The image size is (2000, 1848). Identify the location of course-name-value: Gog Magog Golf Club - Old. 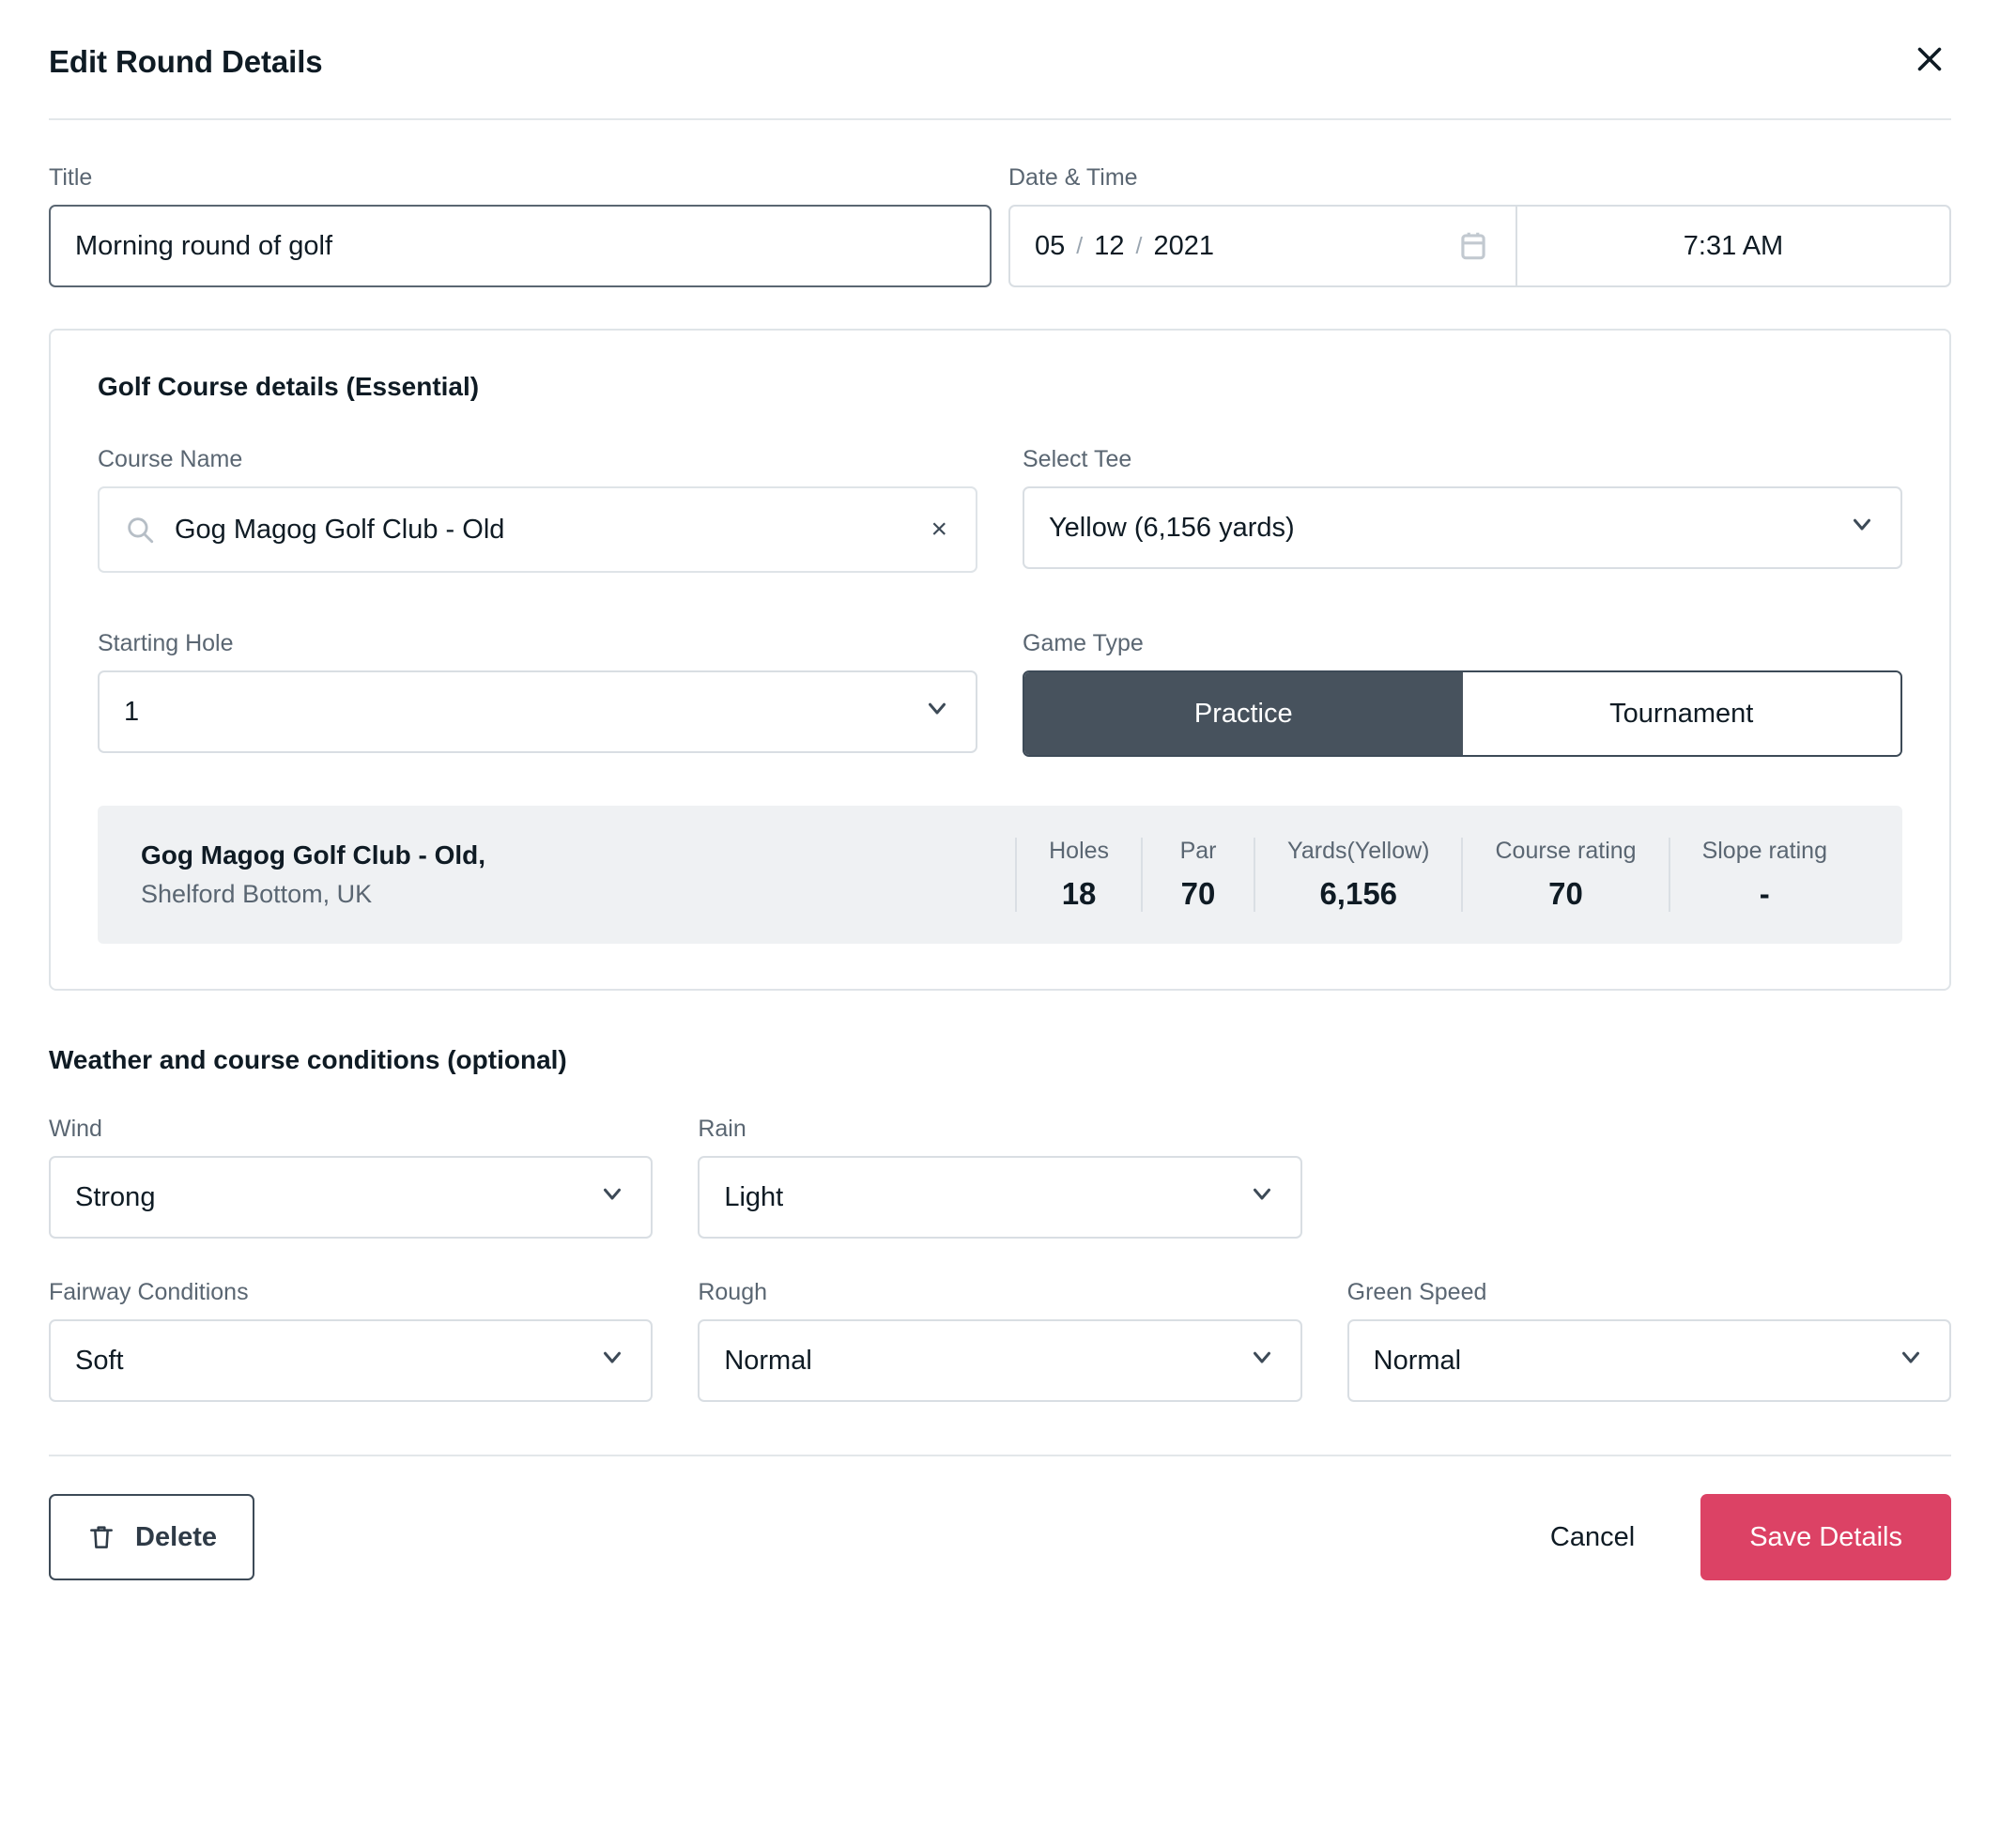
(340, 529).